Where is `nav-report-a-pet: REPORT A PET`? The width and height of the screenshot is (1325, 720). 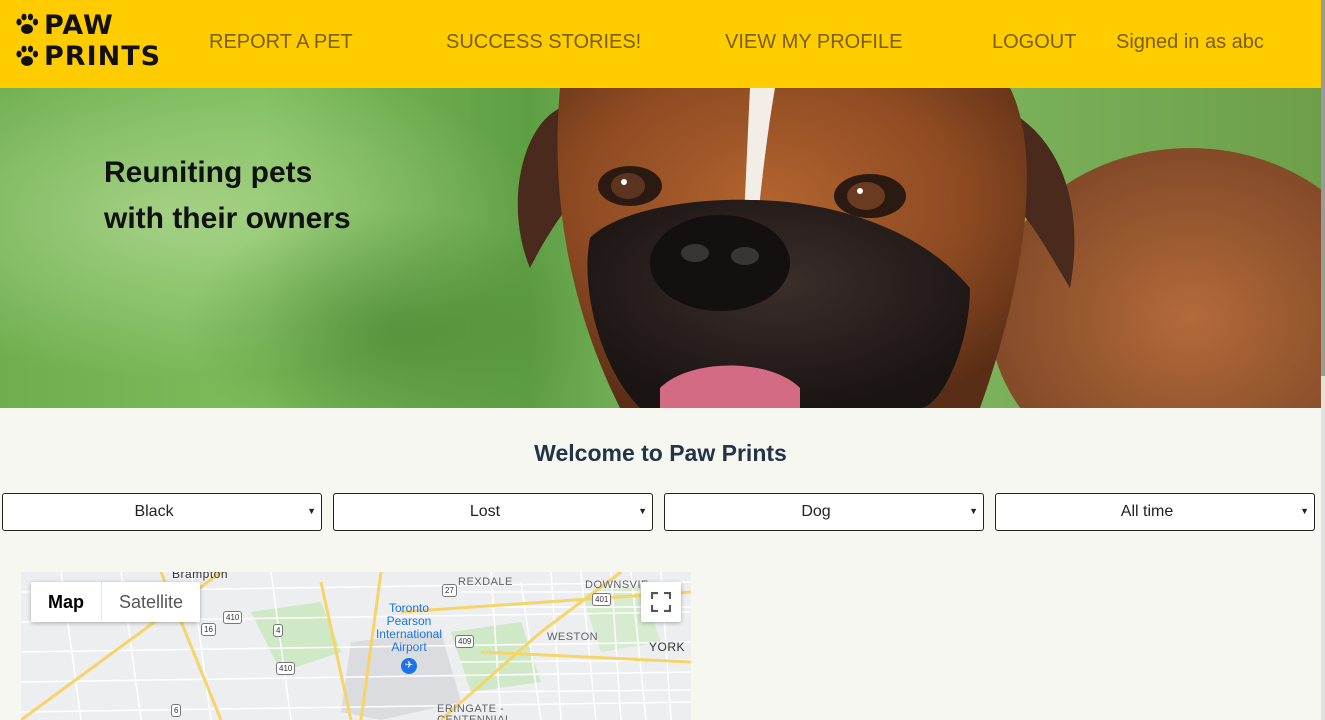
nav-report-a-pet: REPORT A PET is located at coordinates (281, 42).